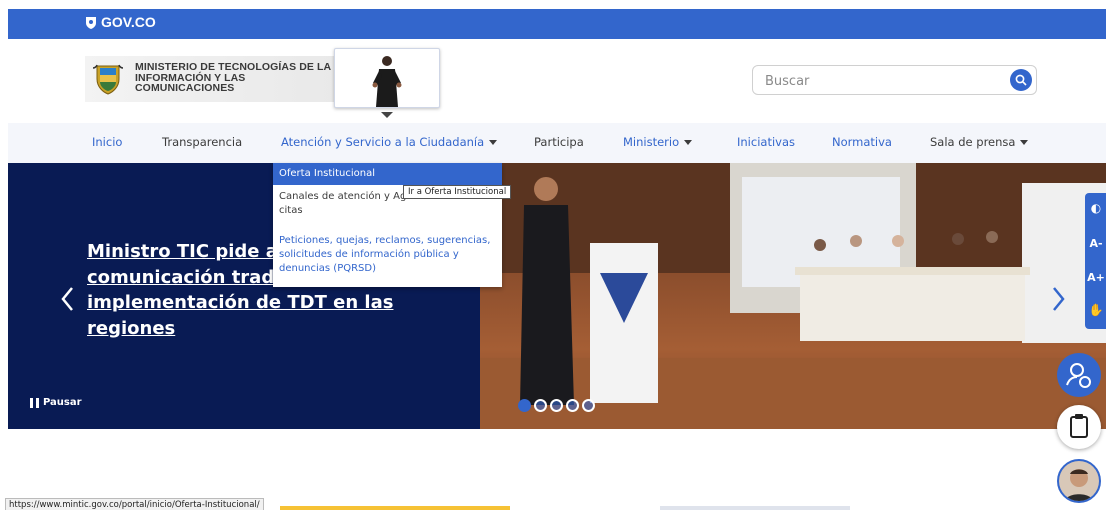 The height and width of the screenshot is (510, 1106). What do you see at coordinates (1096, 310) in the screenshot?
I see `sign-language-icon: ✋` at bounding box center [1096, 310].